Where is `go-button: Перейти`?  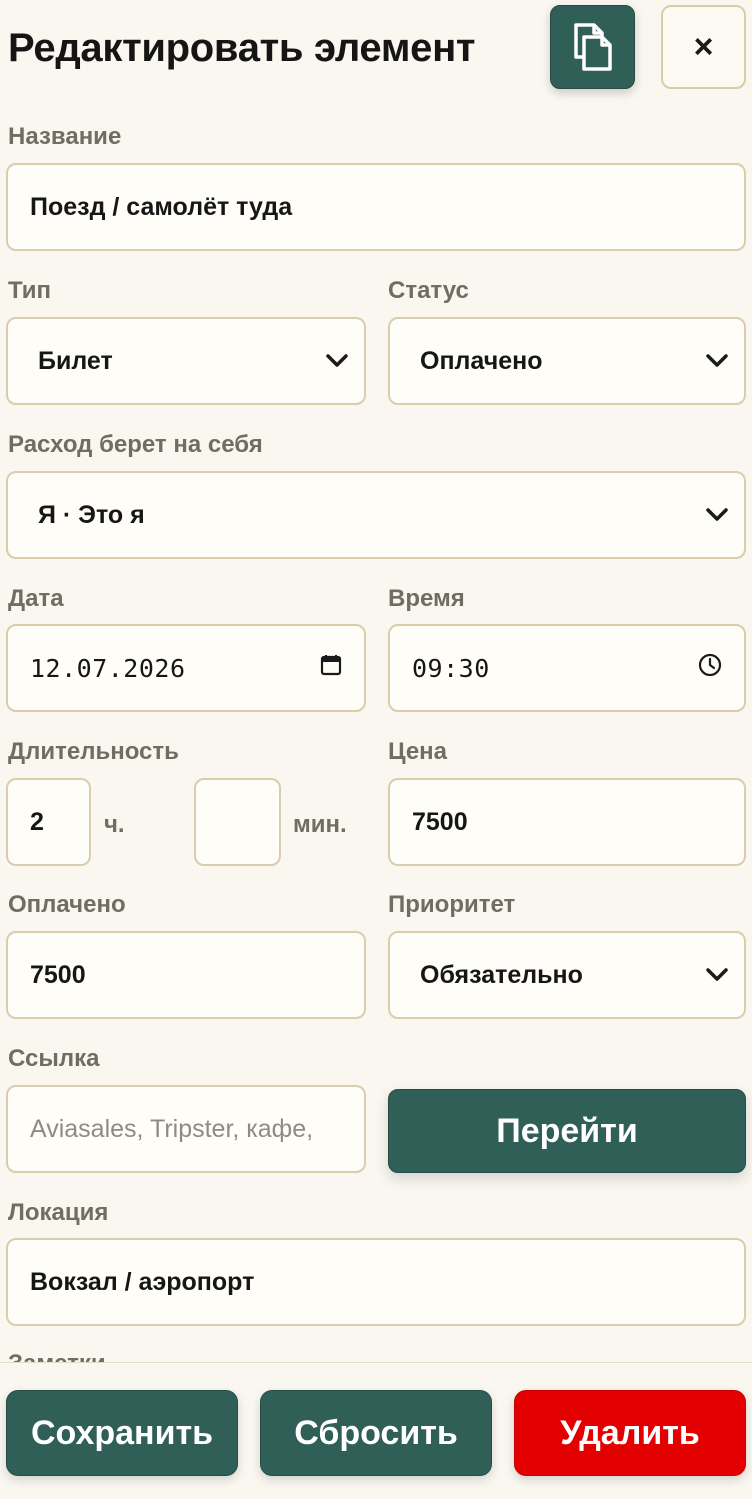
go-button: Перейти is located at coordinates (567, 1131).